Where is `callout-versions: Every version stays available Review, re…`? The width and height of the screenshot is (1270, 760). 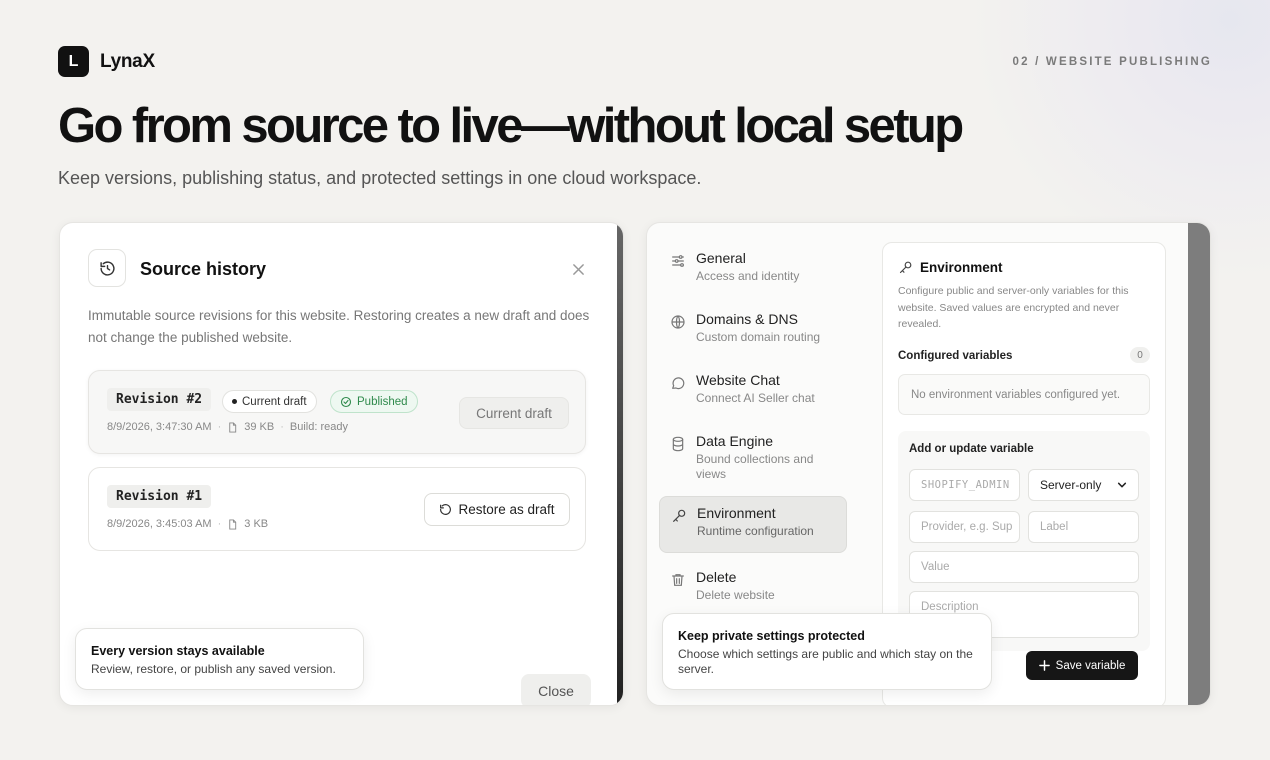
callout-versions: Every version stays available Review, re… is located at coordinates (219, 659).